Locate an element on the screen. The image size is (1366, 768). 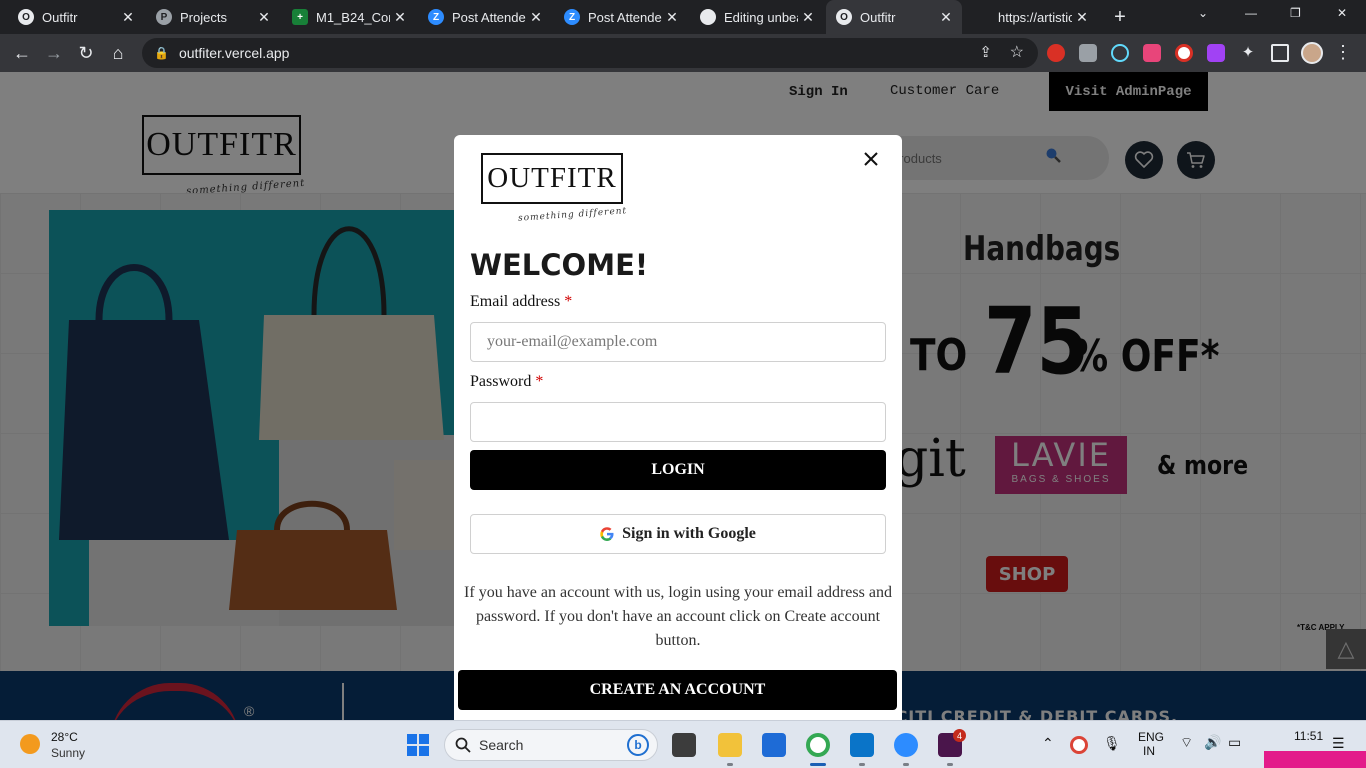
forward-icon: → is located at coordinates (54, 53).